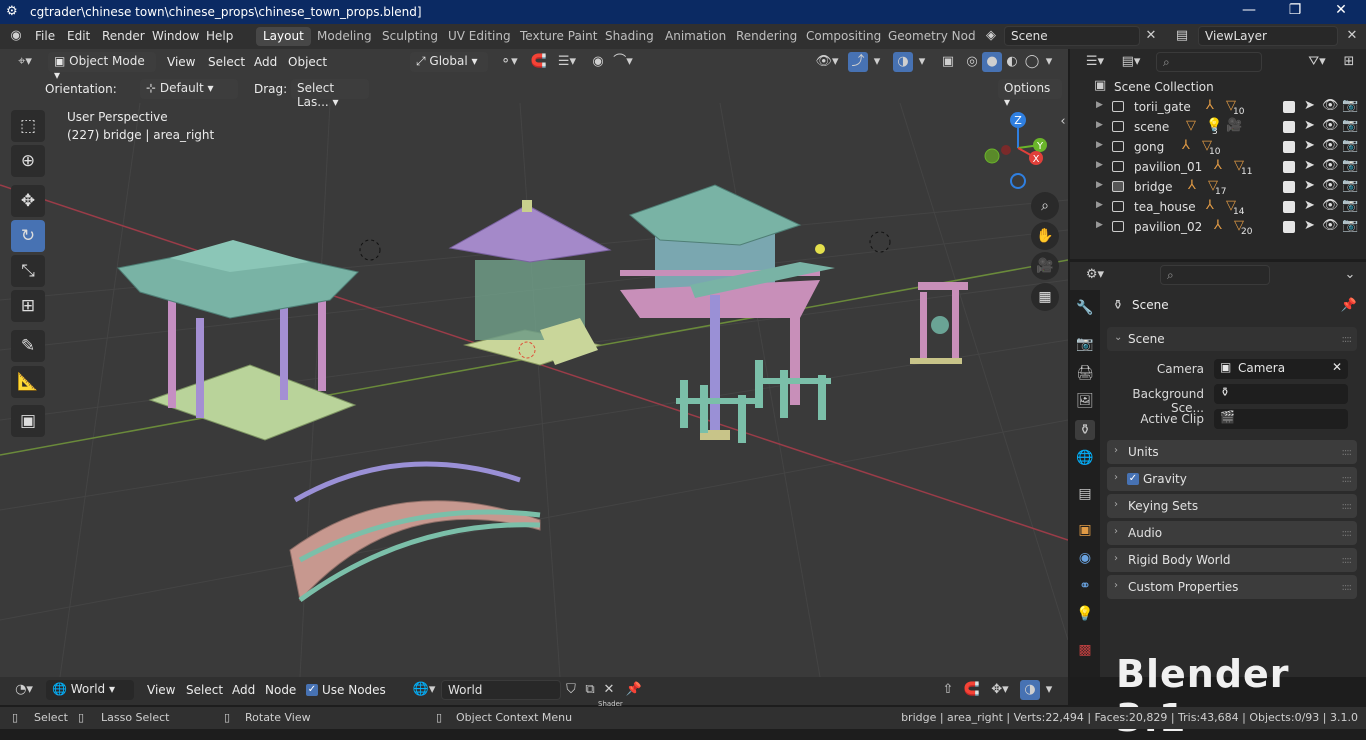  Describe the element at coordinates (28, 201) in the screenshot. I see `move-tool-icon: ✥` at that location.